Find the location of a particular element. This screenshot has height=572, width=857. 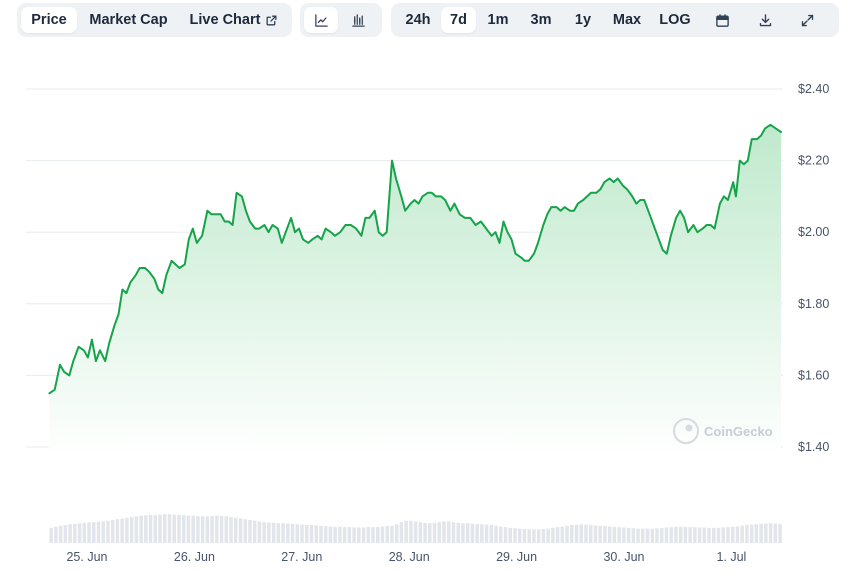

volume-bars is located at coordinates (415, 528).